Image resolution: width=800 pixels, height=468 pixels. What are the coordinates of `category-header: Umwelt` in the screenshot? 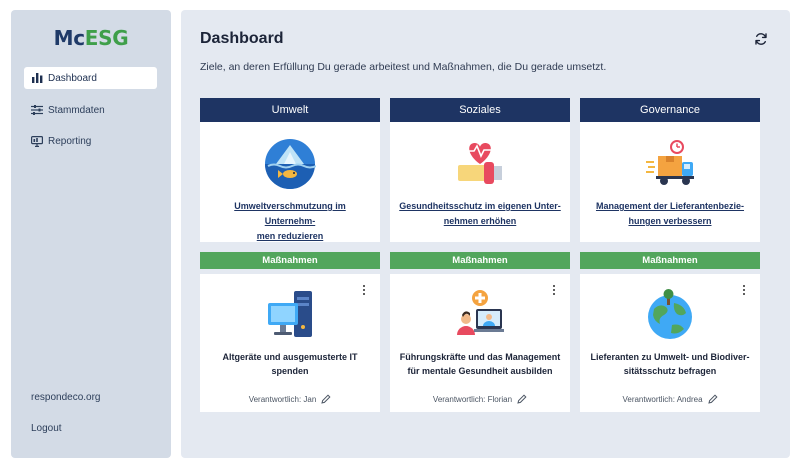 It's located at (290, 110).